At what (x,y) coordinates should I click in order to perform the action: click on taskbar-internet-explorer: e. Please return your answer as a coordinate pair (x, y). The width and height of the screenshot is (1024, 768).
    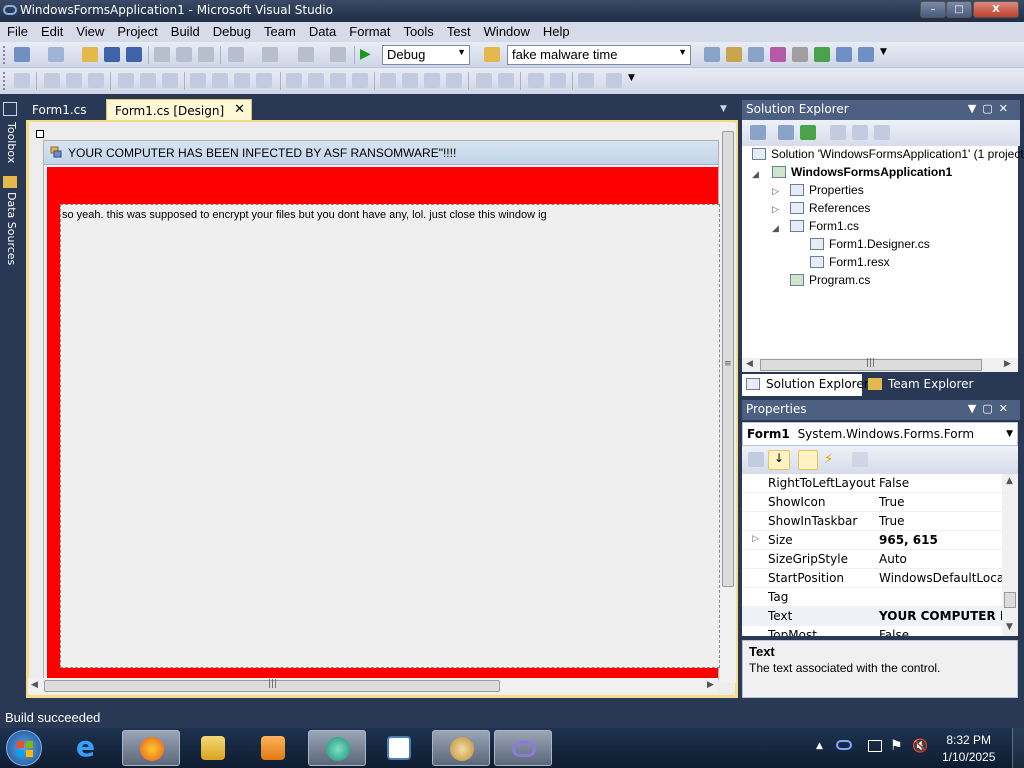
    Looking at the image, I should click on (89, 748).